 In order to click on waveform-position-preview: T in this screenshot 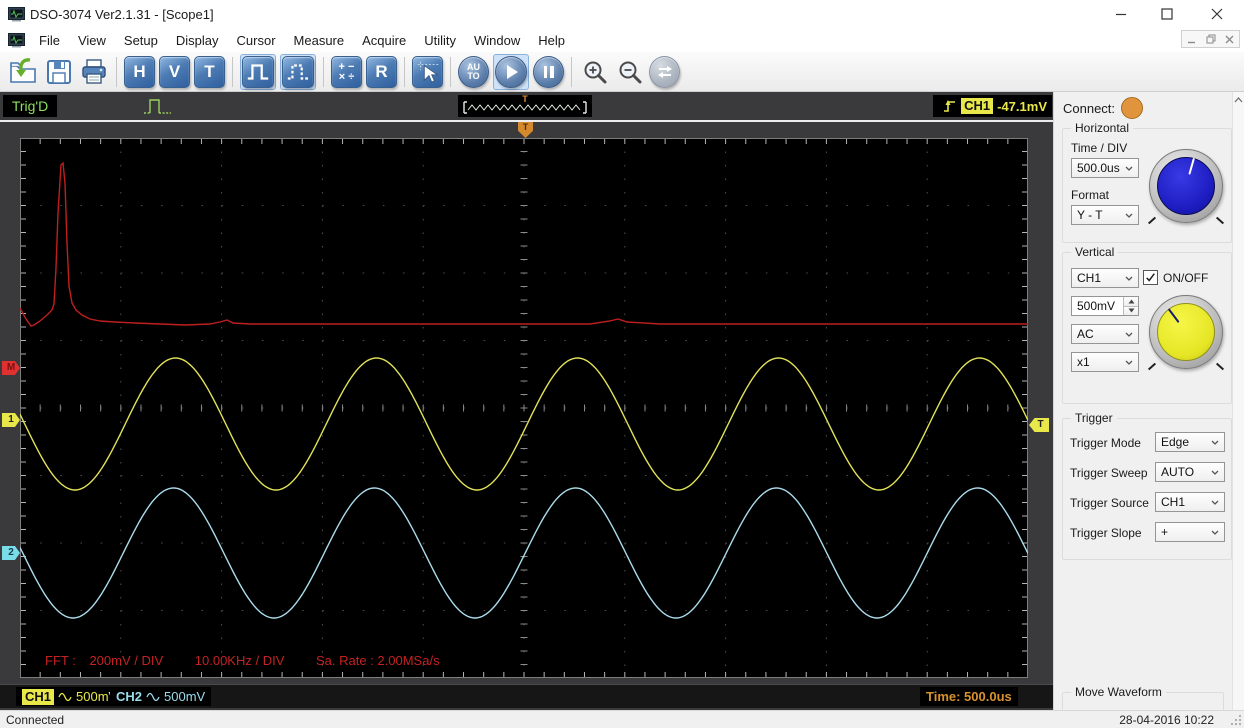, I will do `click(525, 105)`.